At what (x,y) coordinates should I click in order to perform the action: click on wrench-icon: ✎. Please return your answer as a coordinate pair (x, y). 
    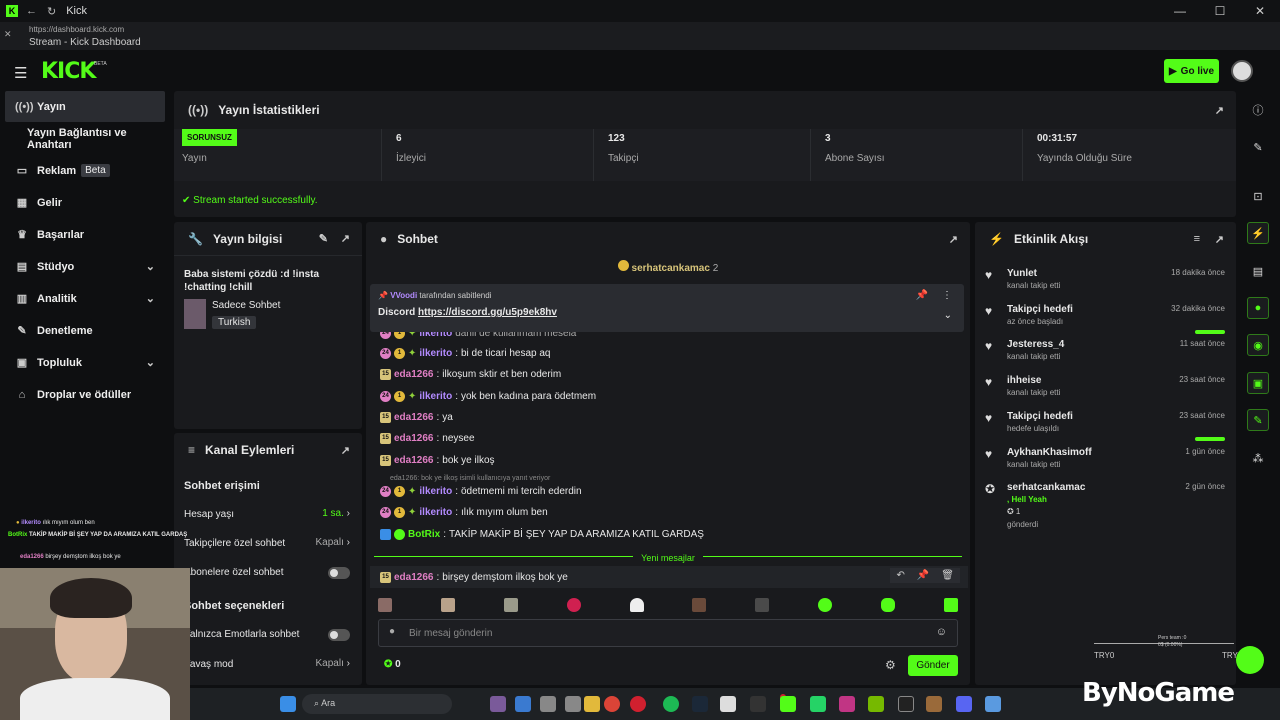
    Looking at the image, I should click on (1258, 420).